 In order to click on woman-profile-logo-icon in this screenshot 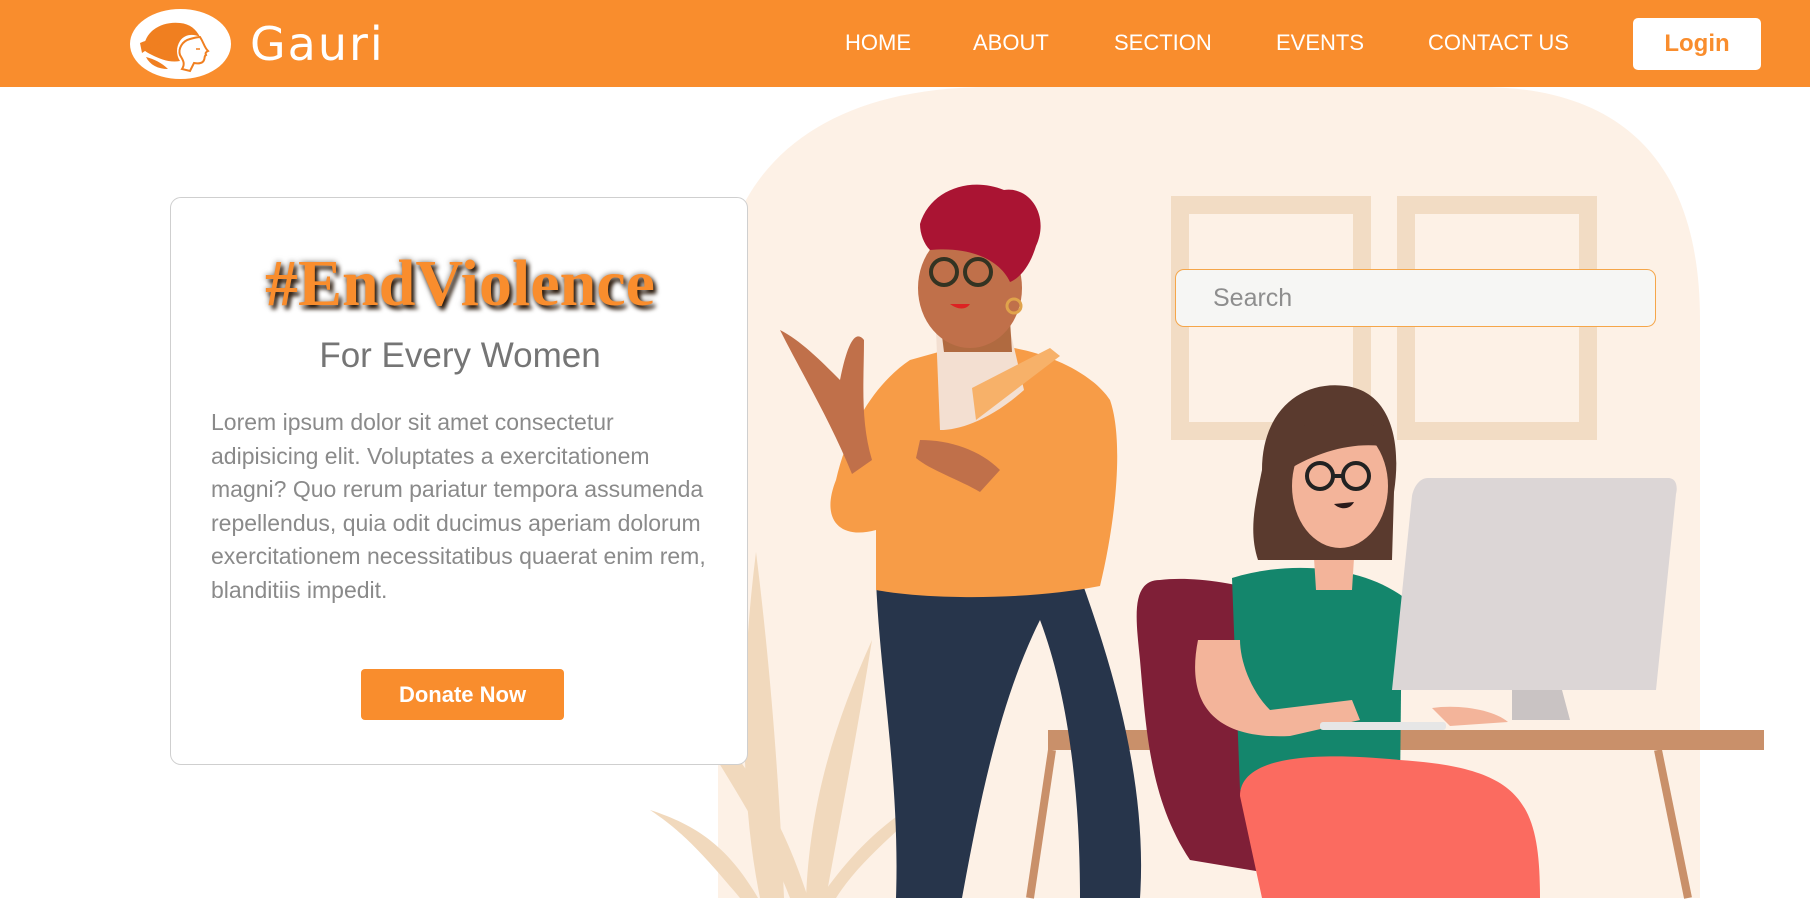, I will do `click(180, 44)`.